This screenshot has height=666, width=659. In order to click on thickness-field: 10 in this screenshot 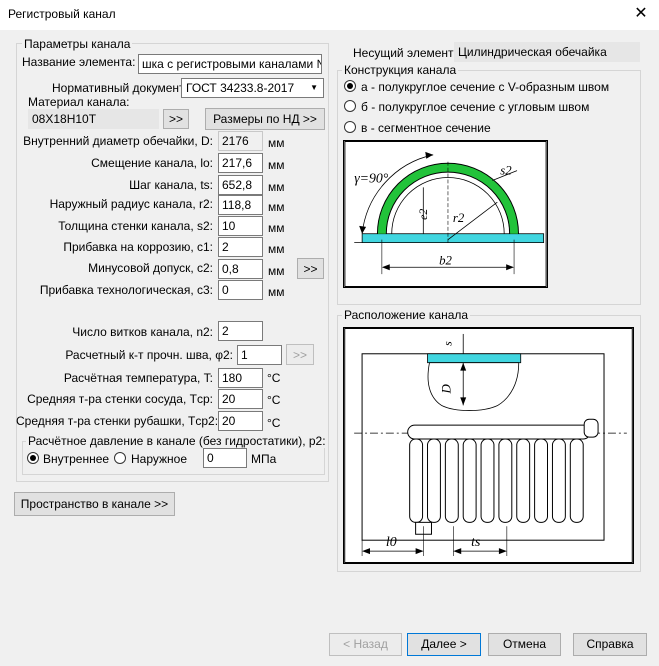, I will do `click(240, 226)`.